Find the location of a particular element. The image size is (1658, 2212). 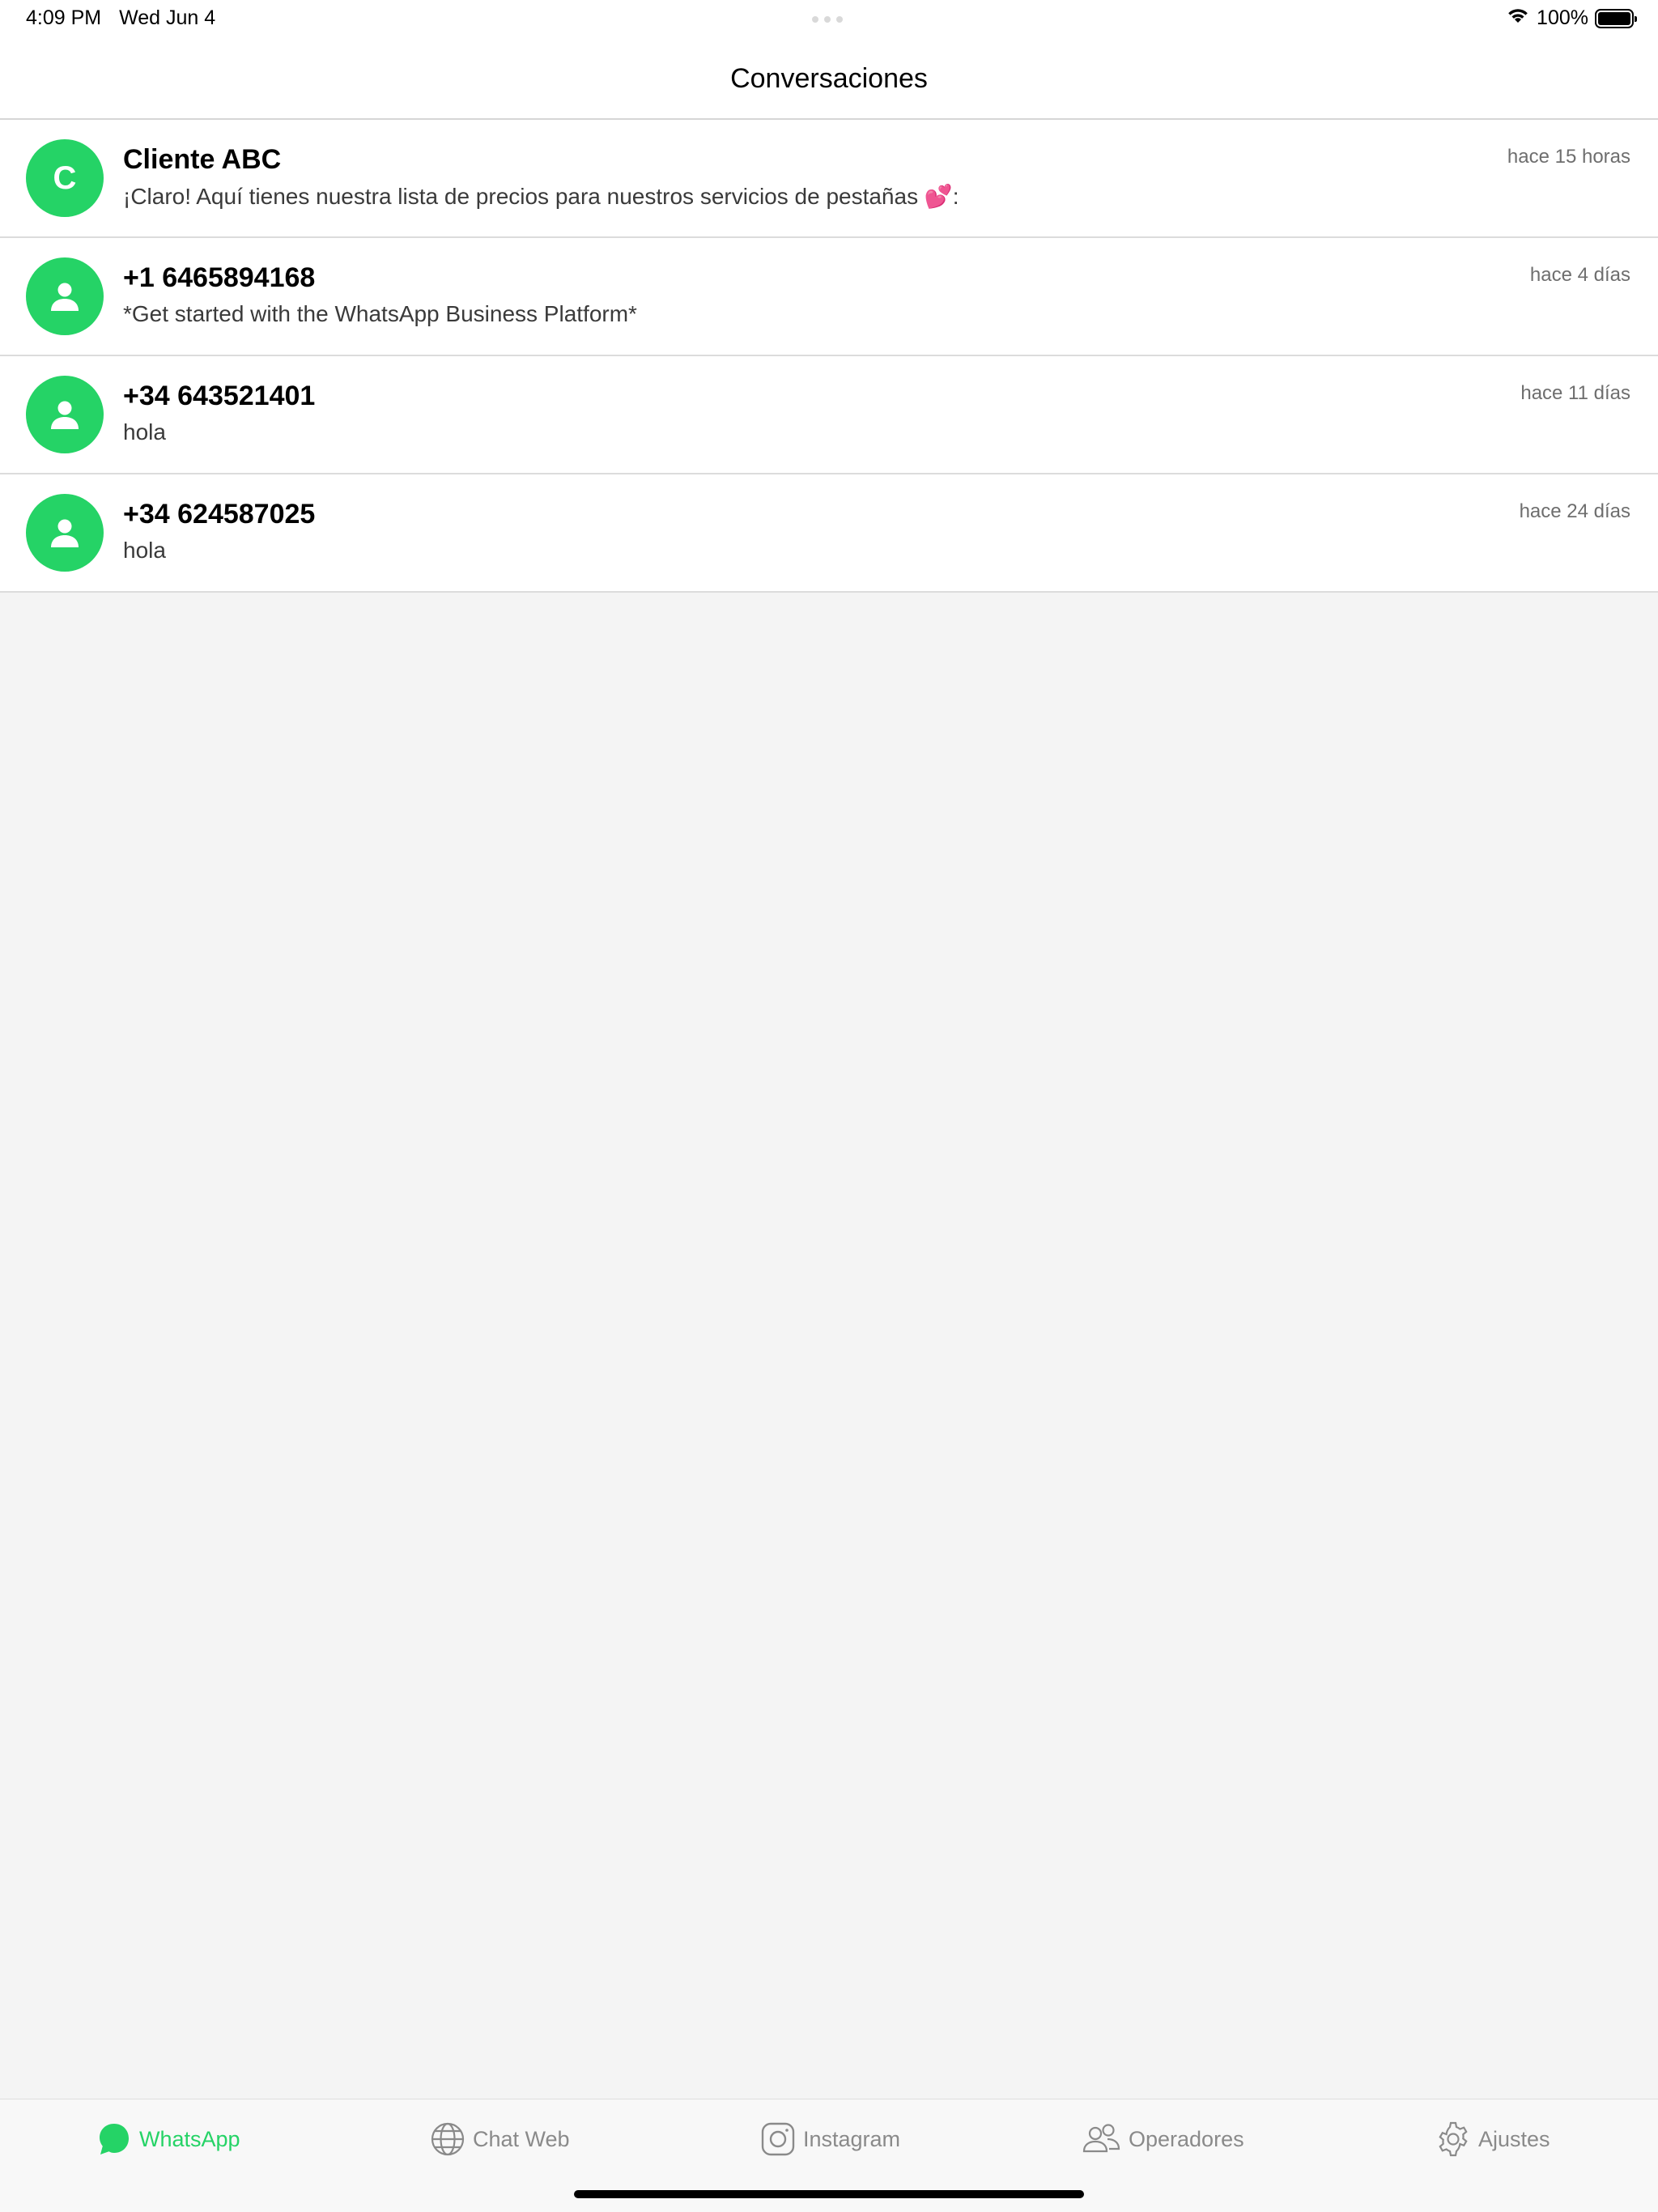

navigation-header: Conversaciones is located at coordinates (829, 79).